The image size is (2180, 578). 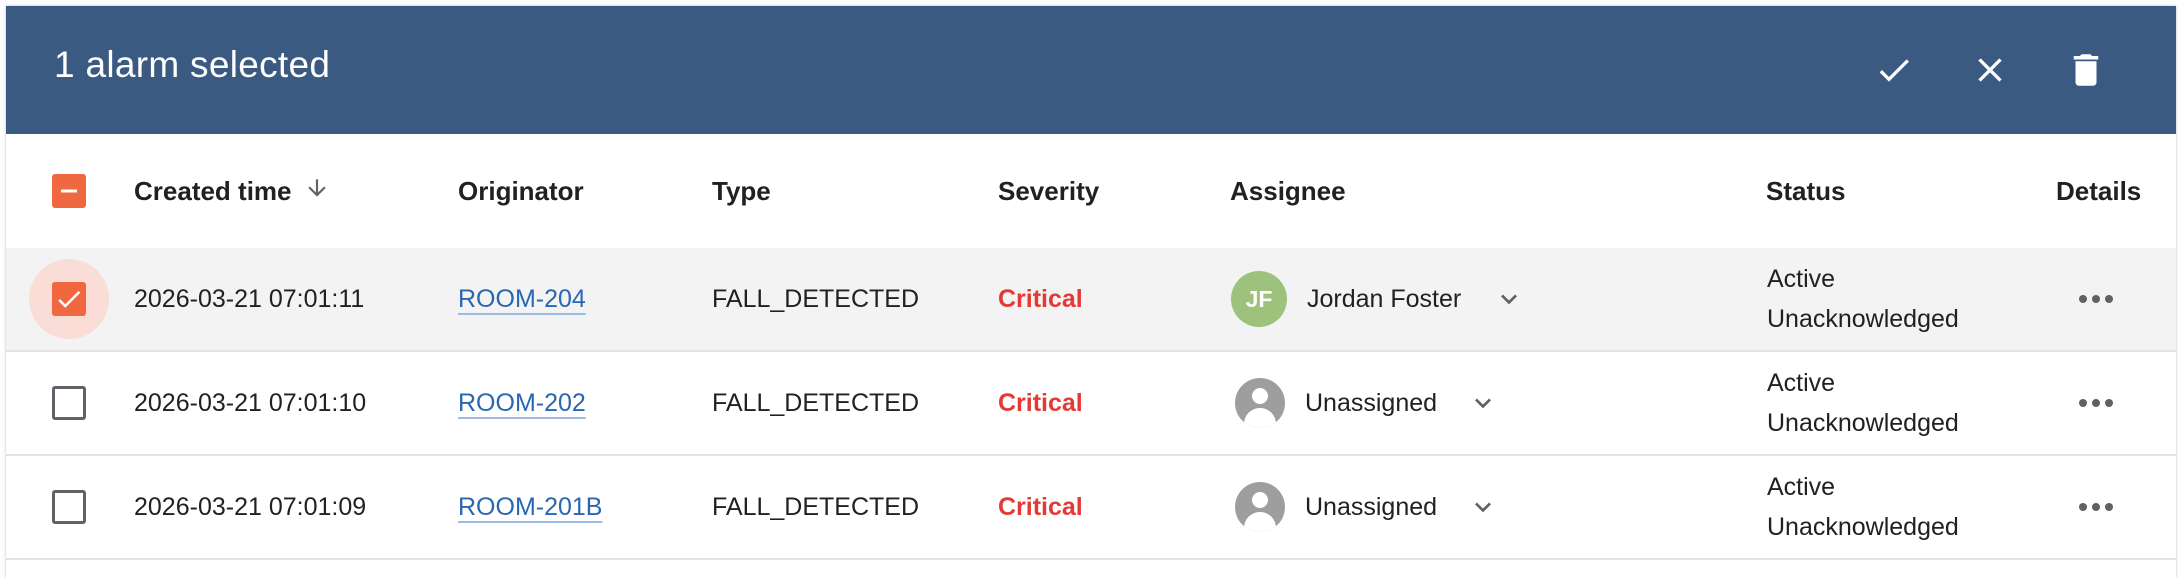 What do you see at coordinates (1288, 191) in the screenshot?
I see `column-header-assignee: Assignee` at bounding box center [1288, 191].